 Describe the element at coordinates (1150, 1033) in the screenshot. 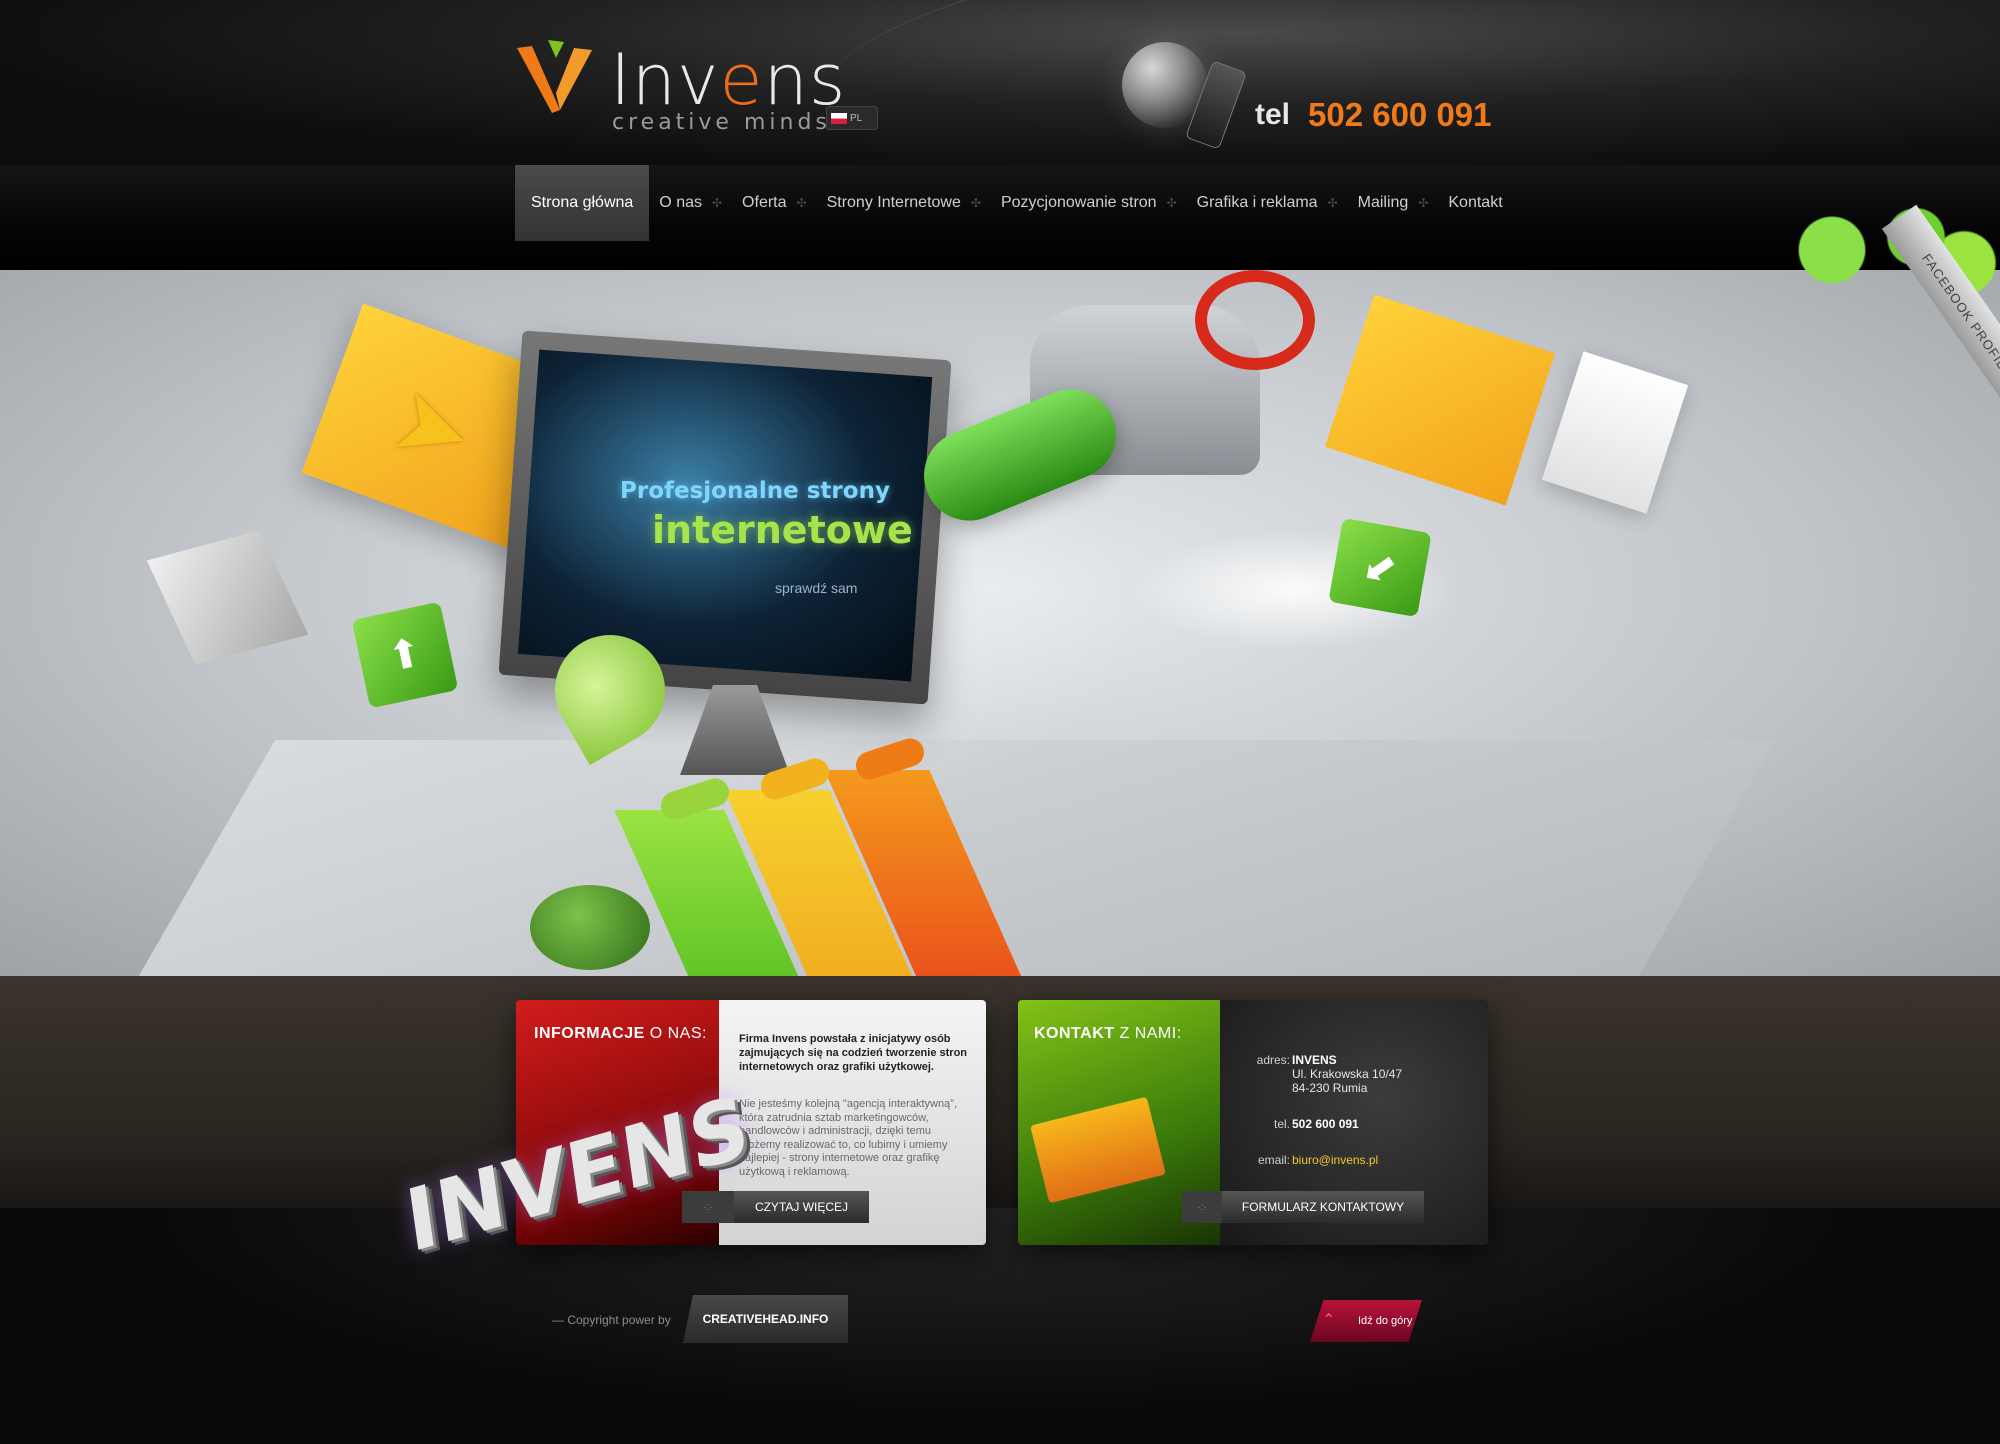

I see `contact-title-thin: Z NAMI:` at that location.